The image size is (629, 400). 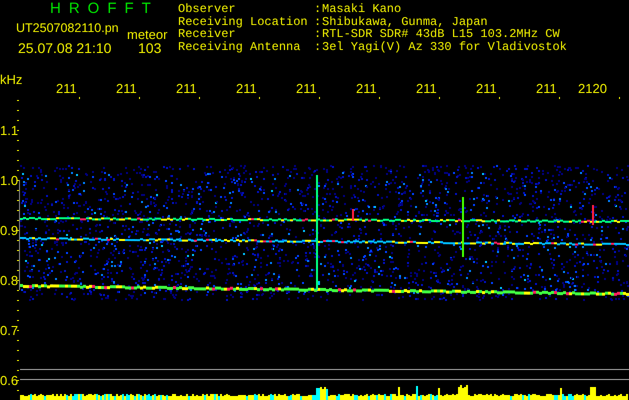 I want to click on axis-unit: kHz, so click(x=11, y=79).